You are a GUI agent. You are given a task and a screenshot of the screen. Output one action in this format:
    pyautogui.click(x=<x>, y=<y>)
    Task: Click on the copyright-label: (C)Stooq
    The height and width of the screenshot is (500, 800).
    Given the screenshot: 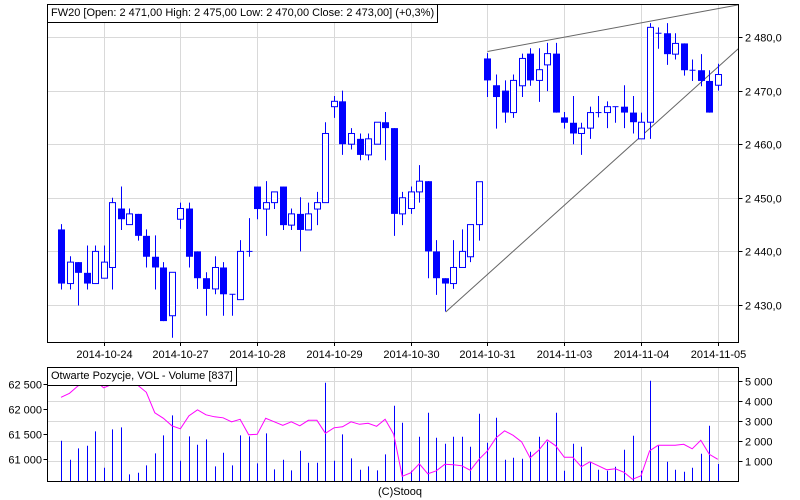 What is the action you would take?
    pyautogui.click(x=400, y=492)
    